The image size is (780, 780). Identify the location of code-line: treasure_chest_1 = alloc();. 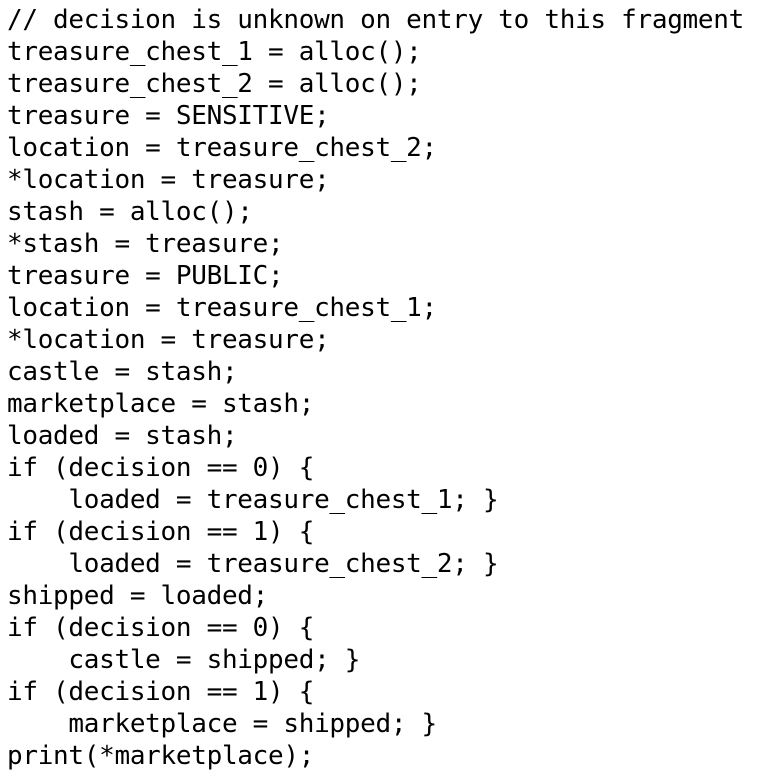
(214, 52).